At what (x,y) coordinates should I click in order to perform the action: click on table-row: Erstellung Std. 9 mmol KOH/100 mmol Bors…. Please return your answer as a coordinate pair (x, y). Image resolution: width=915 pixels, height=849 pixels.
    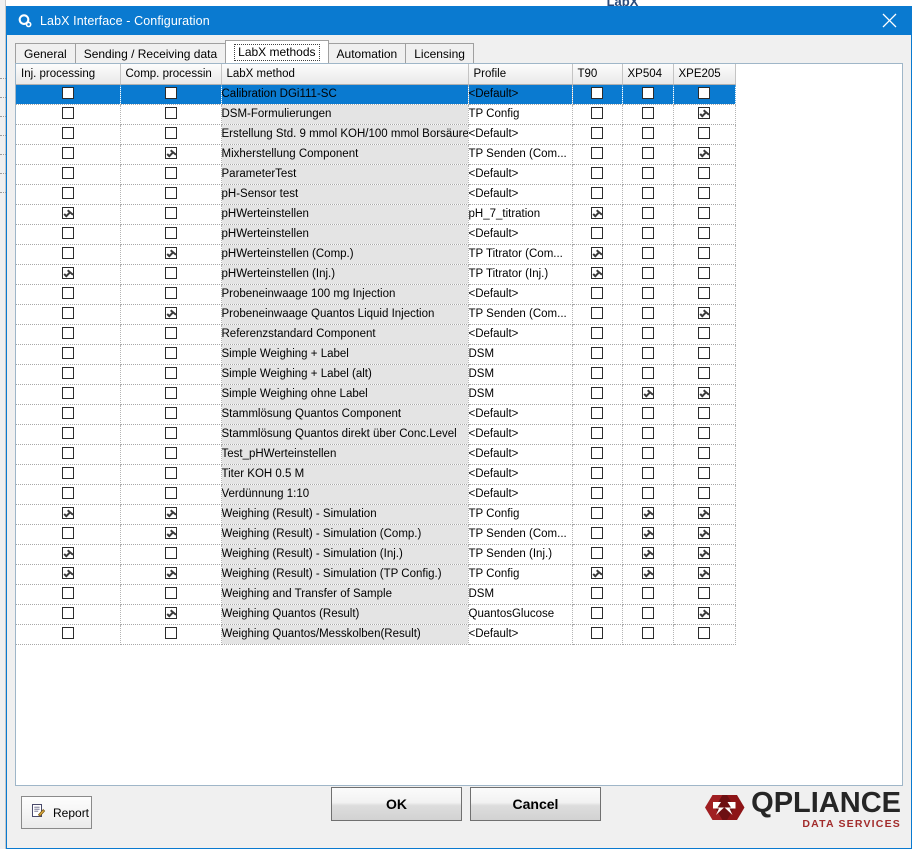
    Looking at the image, I should click on (376, 134).